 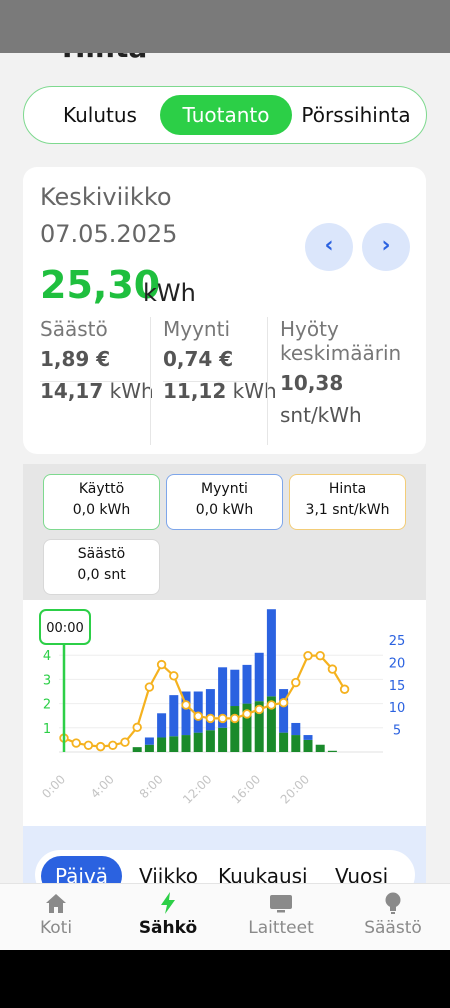 I want to click on sales-kwh: 11,12 kWh, so click(x=220, y=391).